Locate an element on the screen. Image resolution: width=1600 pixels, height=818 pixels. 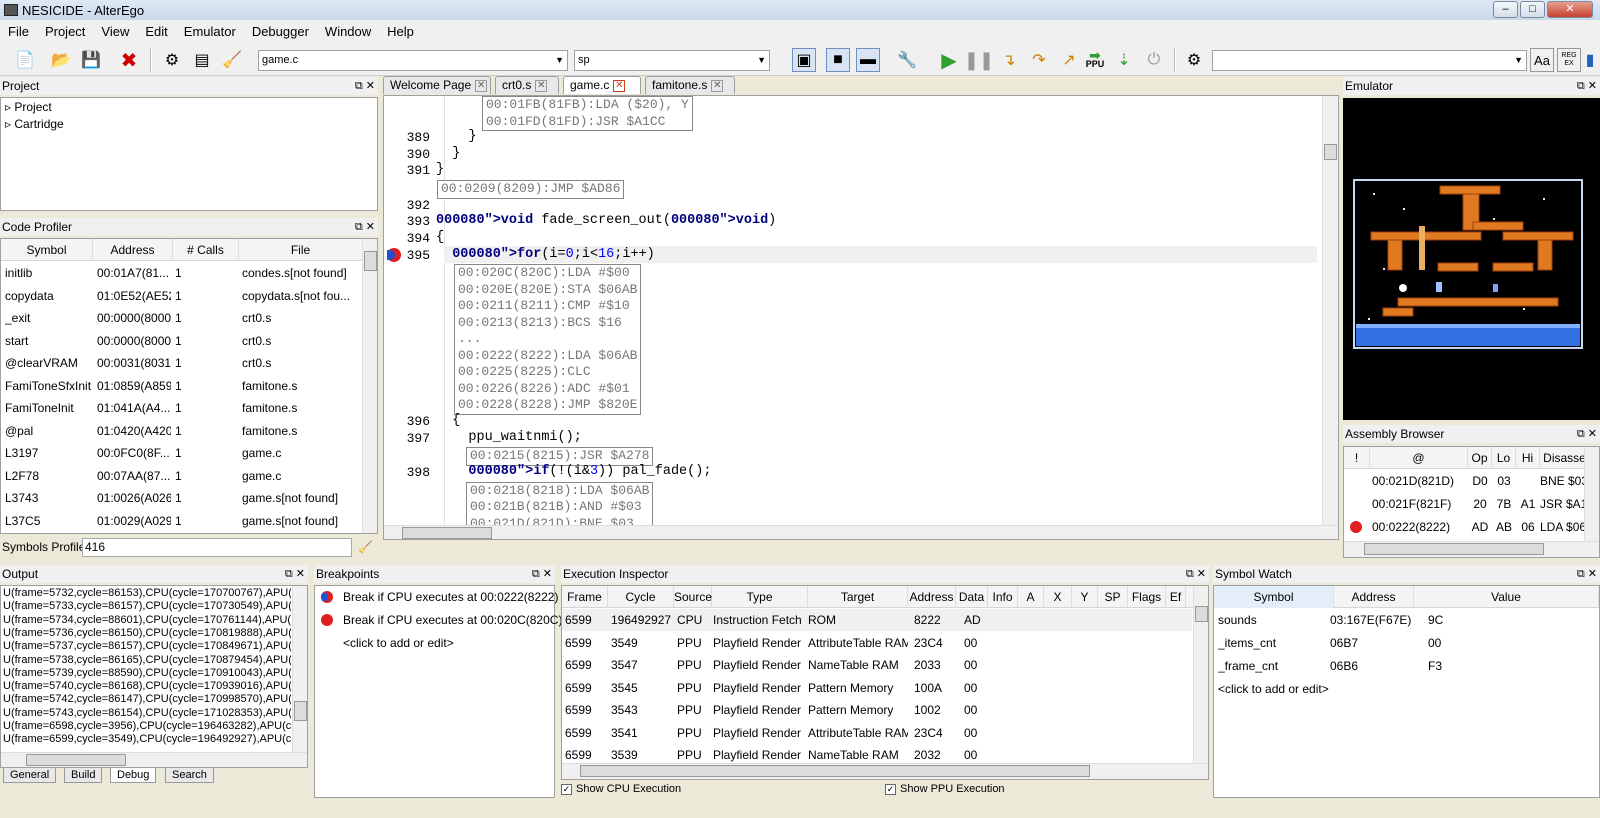
table-row: 00:021F(821F) 20 7B A1 JSR $A17B is located at coordinates (1467, 504).